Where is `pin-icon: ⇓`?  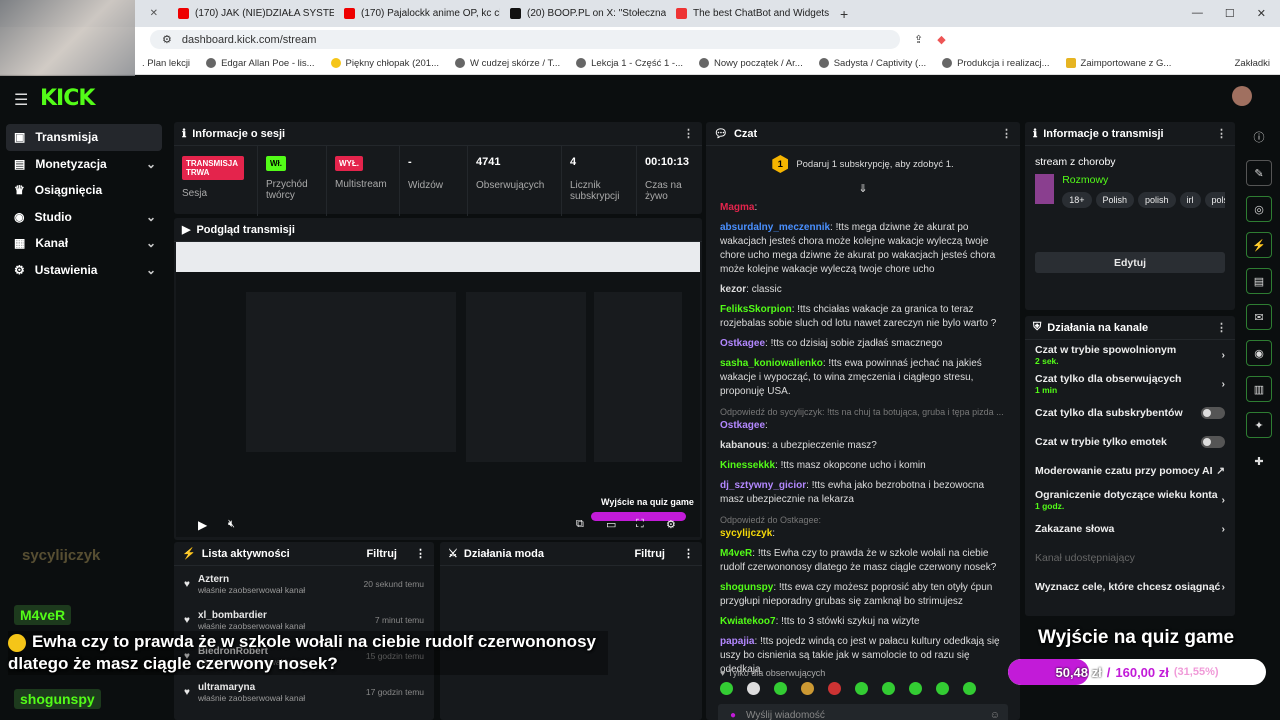
pin-icon: ⇓ is located at coordinates (863, 190).